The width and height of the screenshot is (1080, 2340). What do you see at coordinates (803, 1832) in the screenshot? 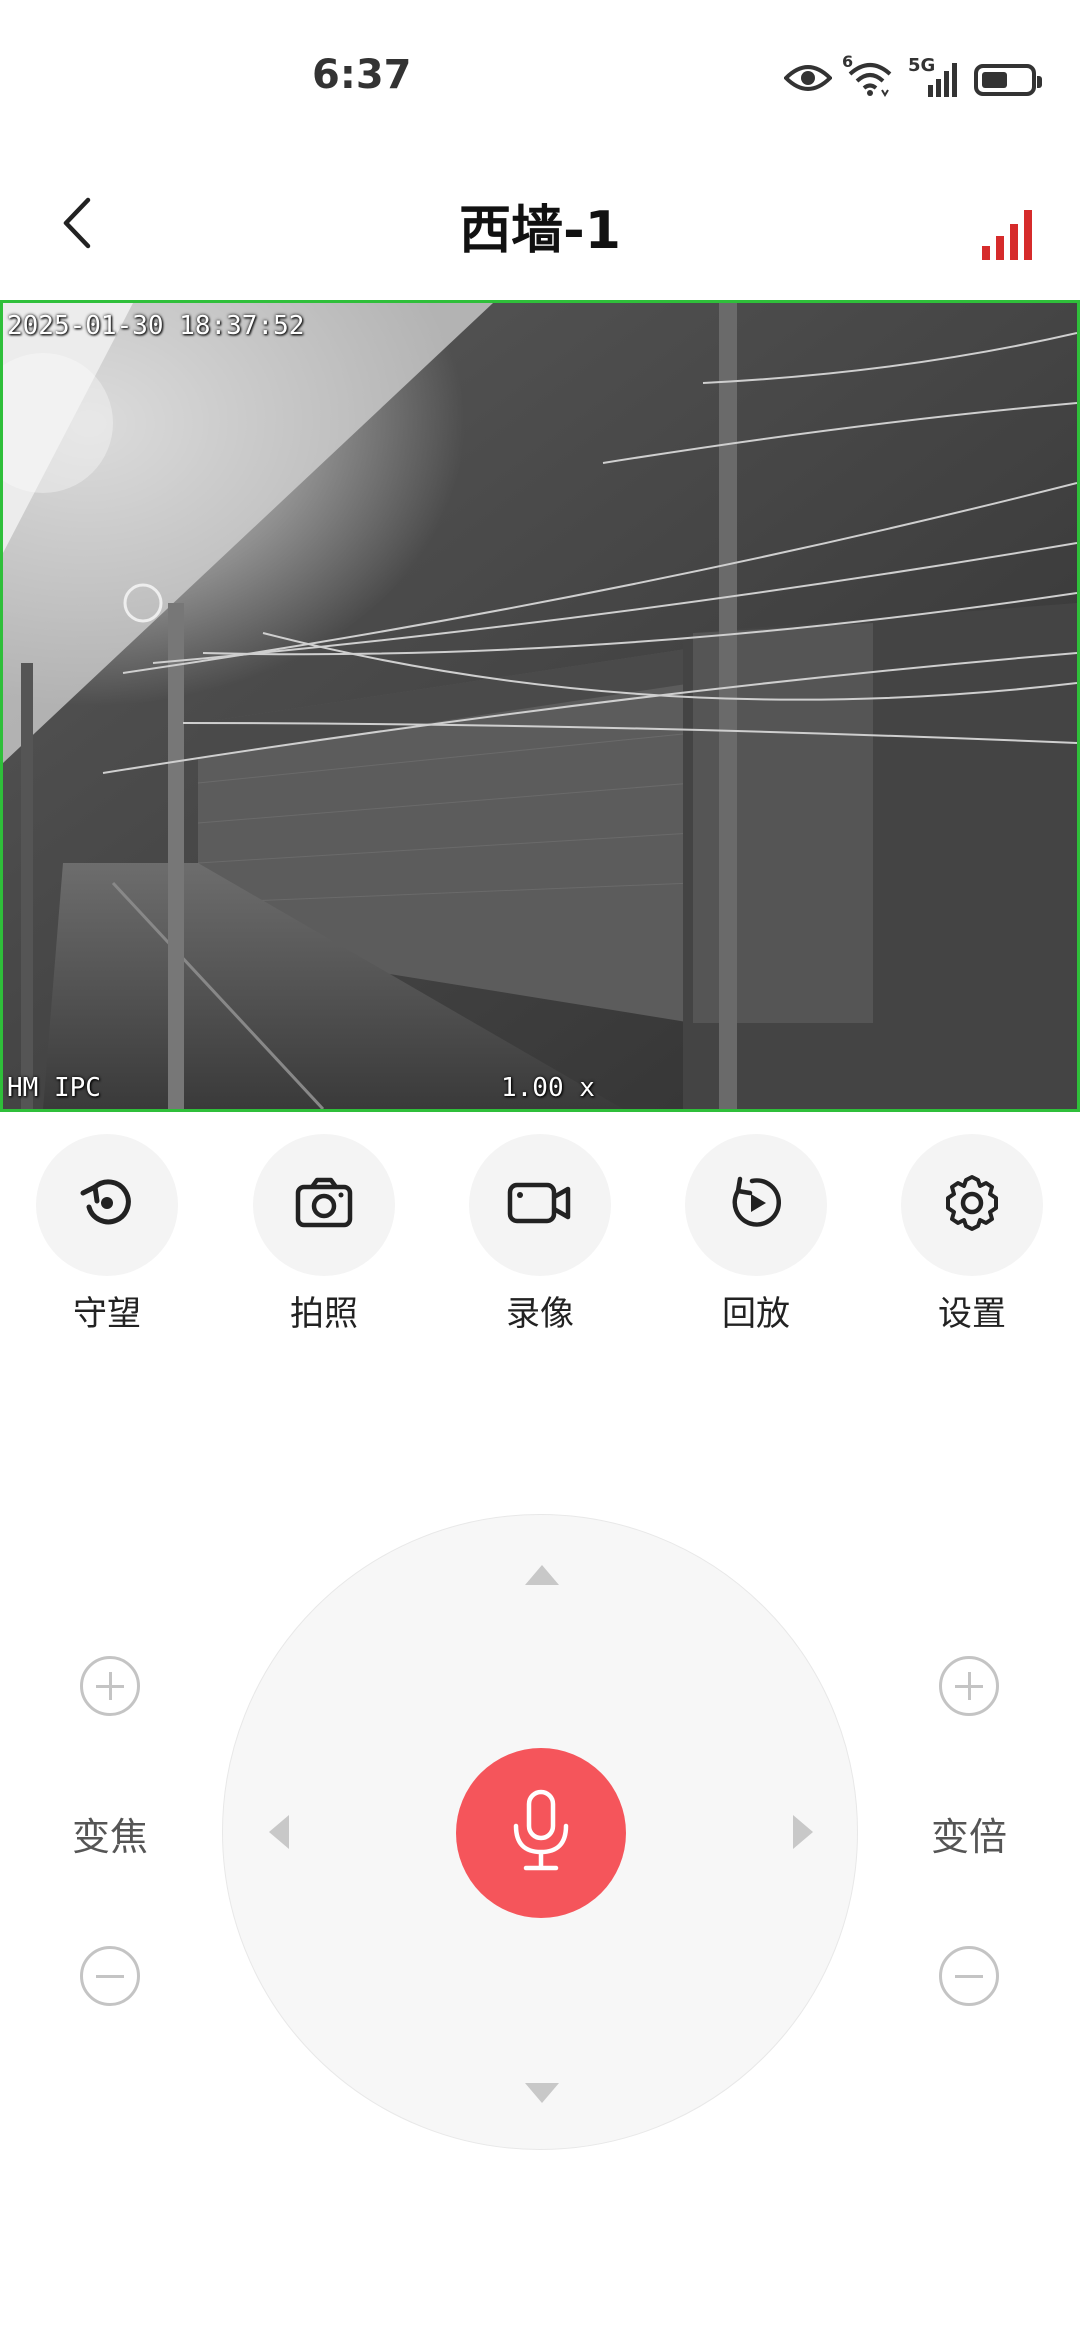
I see `ptz-right-arrow-icon` at bounding box center [803, 1832].